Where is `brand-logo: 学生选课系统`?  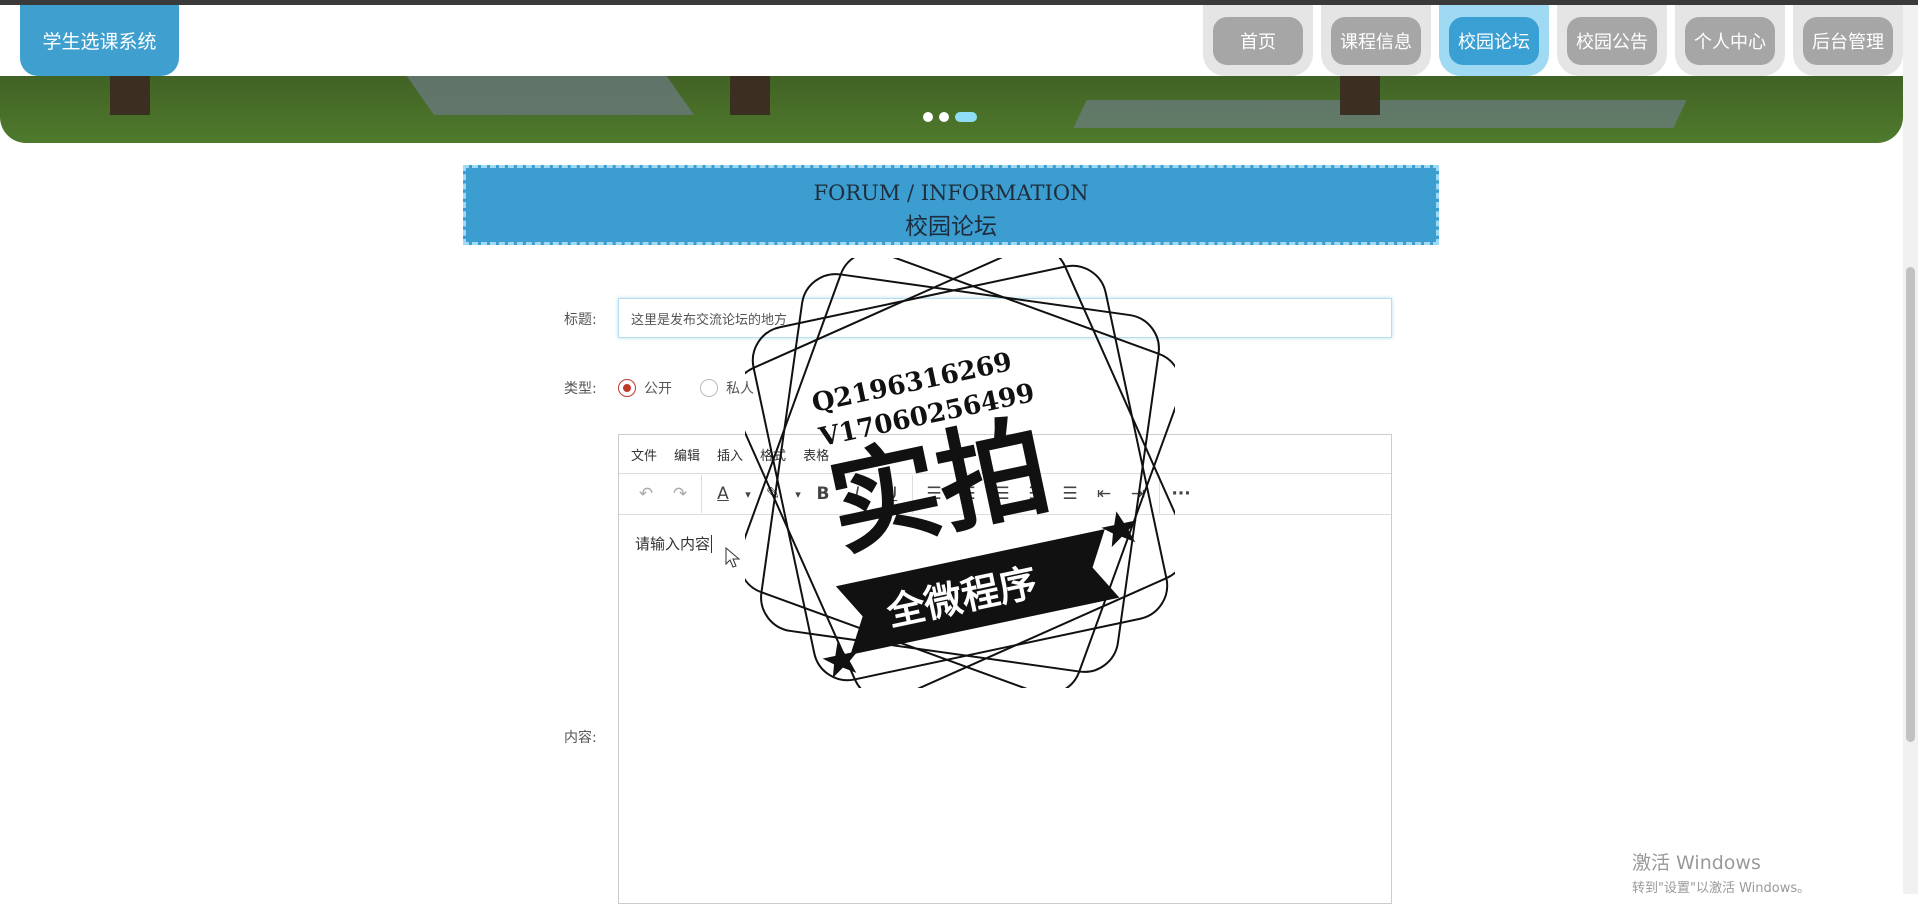 brand-logo: 学生选课系统 is located at coordinates (99, 40).